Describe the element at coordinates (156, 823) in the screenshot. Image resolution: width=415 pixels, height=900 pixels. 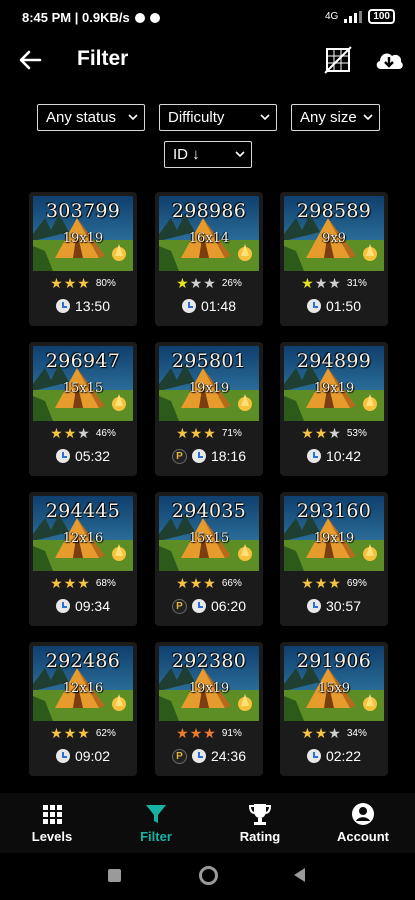
I see `tab-filter: Filter` at that location.